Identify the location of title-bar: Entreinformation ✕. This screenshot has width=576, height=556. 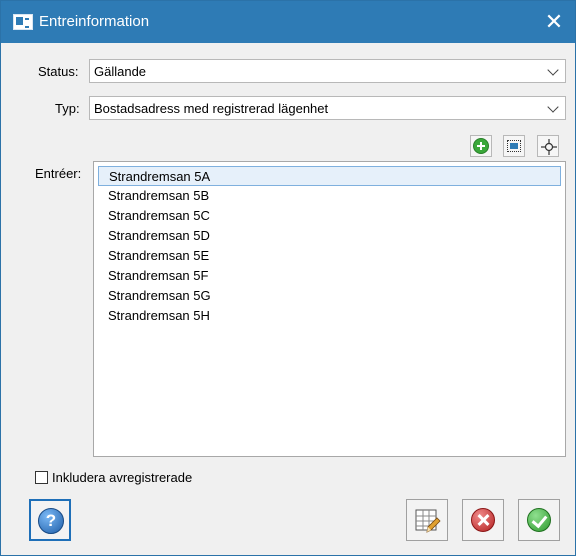
(288, 22).